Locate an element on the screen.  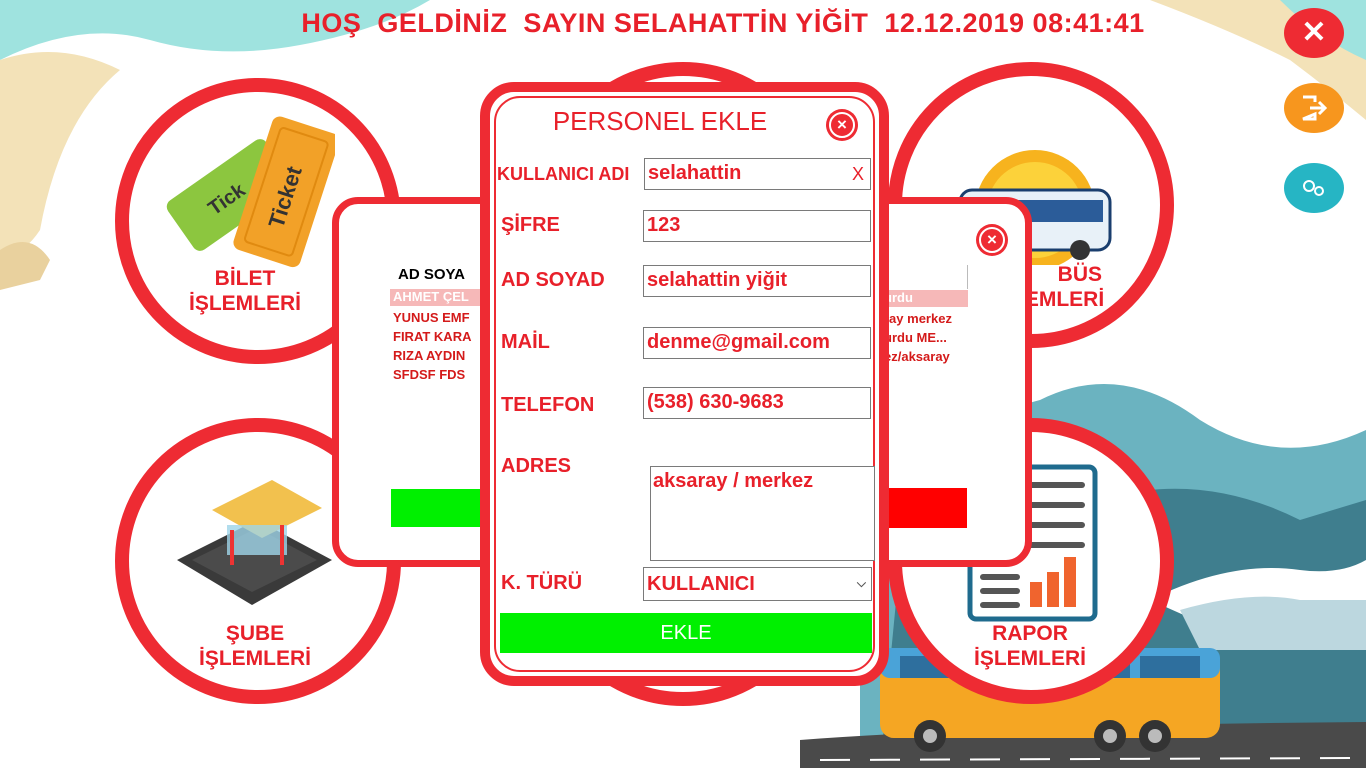
settings-button is located at coordinates (1314, 188).